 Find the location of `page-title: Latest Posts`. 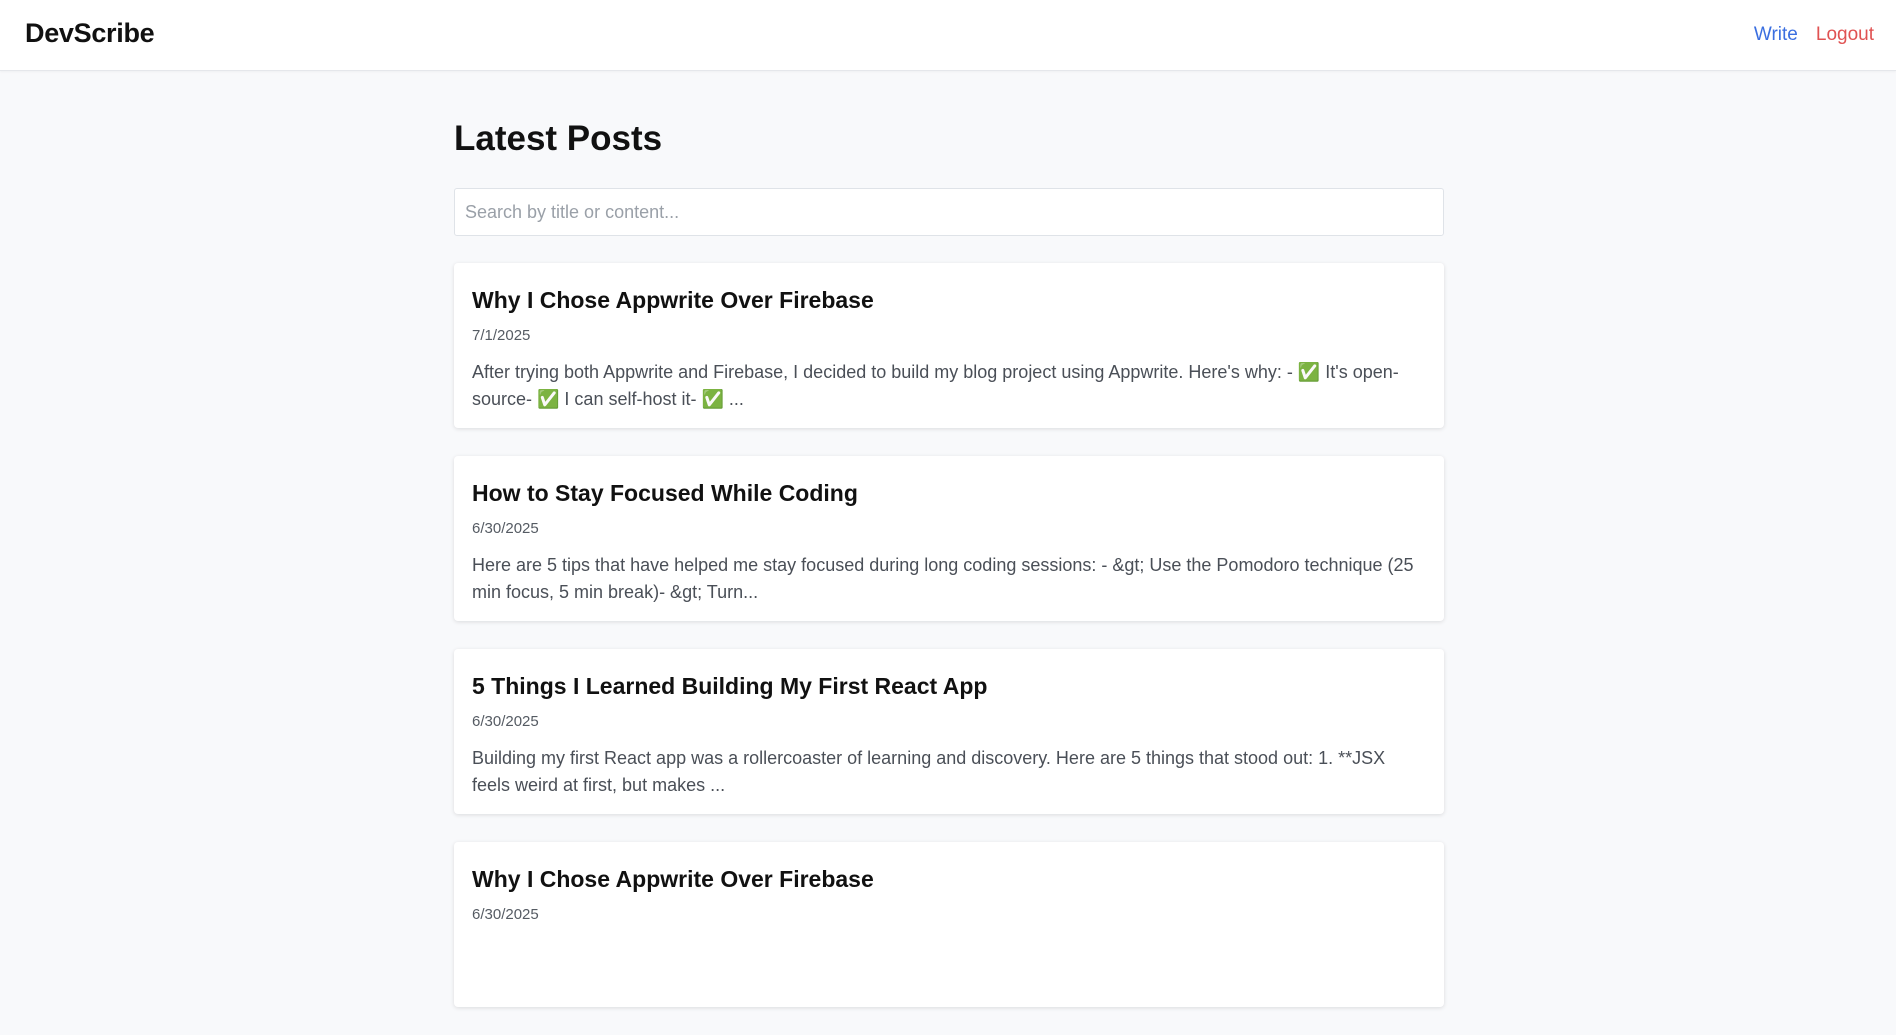

page-title: Latest Posts is located at coordinates (558, 138).